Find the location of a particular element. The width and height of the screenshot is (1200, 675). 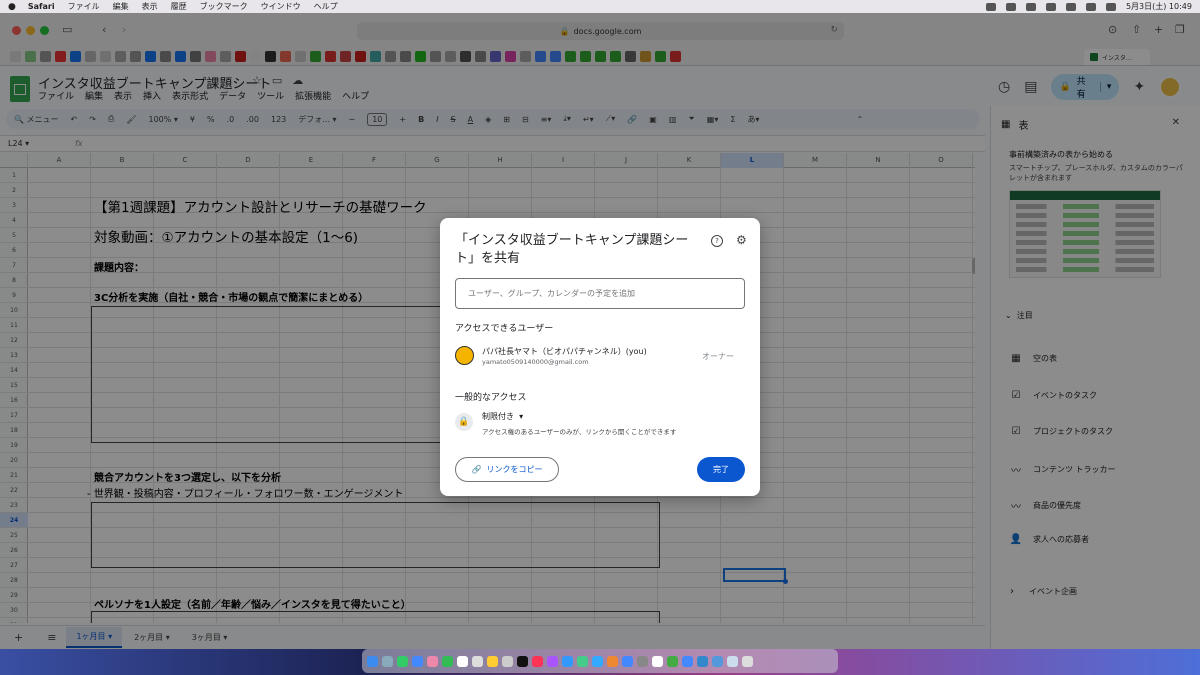

menu-edit: 編集 is located at coordinates (121, 6).